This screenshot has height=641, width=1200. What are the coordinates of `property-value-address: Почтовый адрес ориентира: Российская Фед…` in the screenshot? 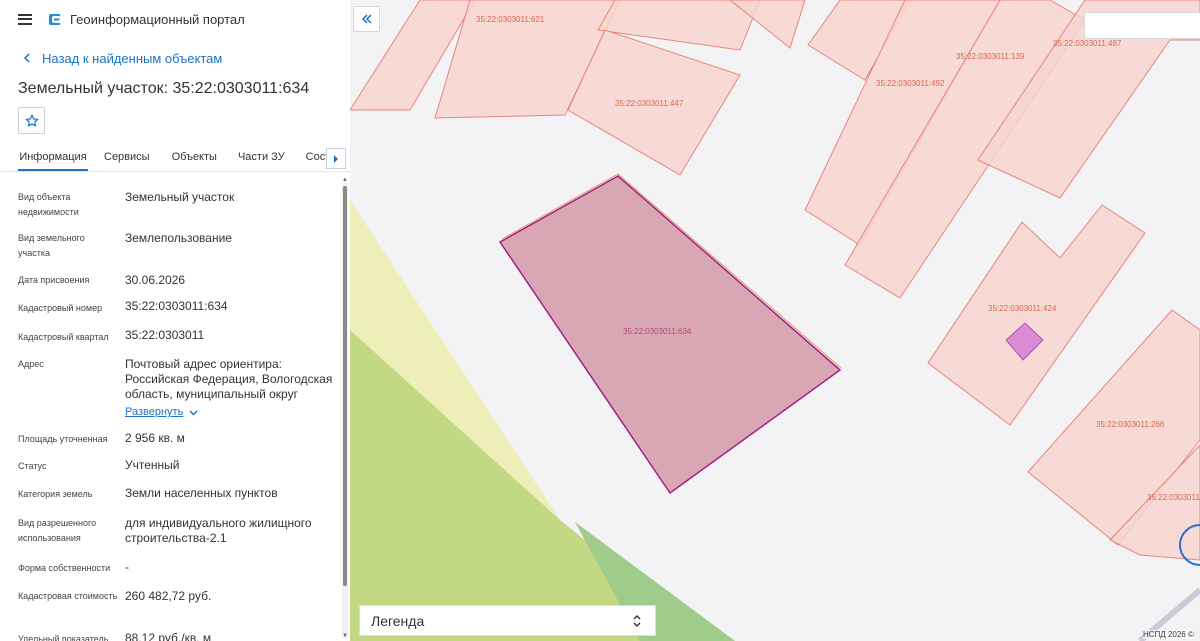 It's located at (229, 379).